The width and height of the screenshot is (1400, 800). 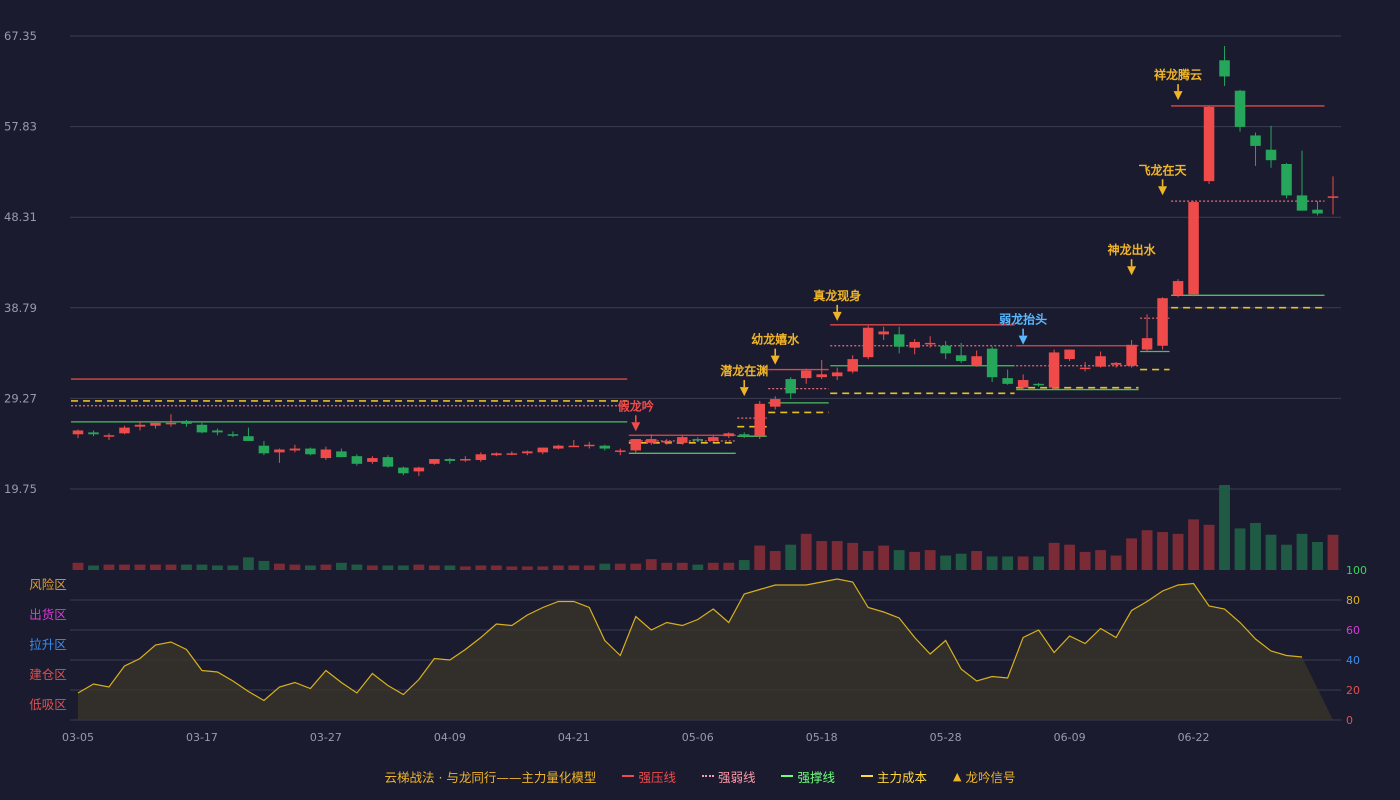 What do you see at coordinates (48, 704) in the screenshot?
I see `oscillator-zone-label: 低吸区` at bounding box center [48, 704].